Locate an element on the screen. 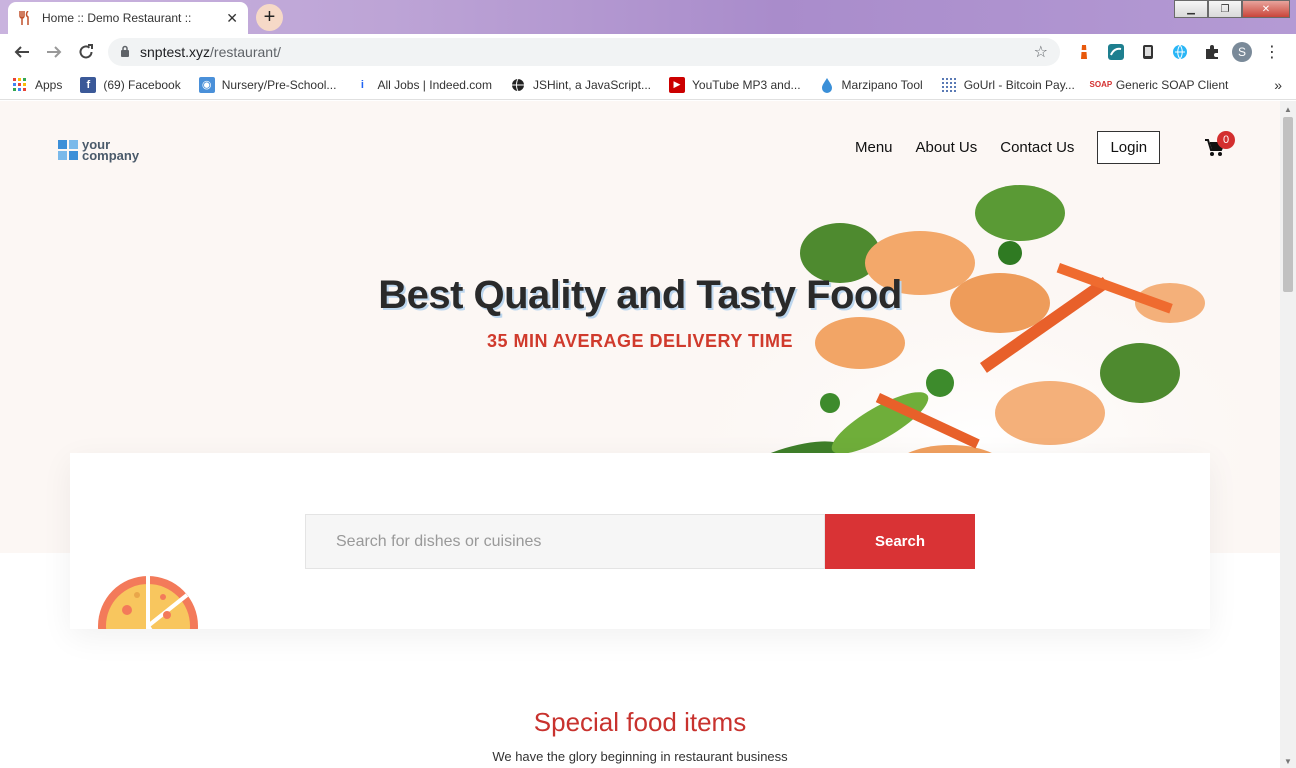  hero-subtitle: 35 MIN AVERAGE DELIVERY TIME is located at coordinates (640, 341).